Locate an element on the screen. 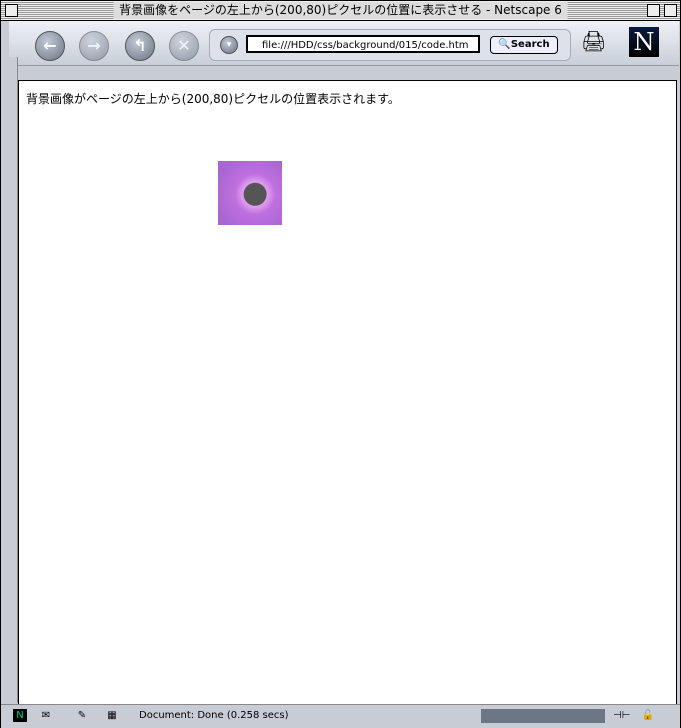  netscape-logo: N is located at coordinates (644, 42).